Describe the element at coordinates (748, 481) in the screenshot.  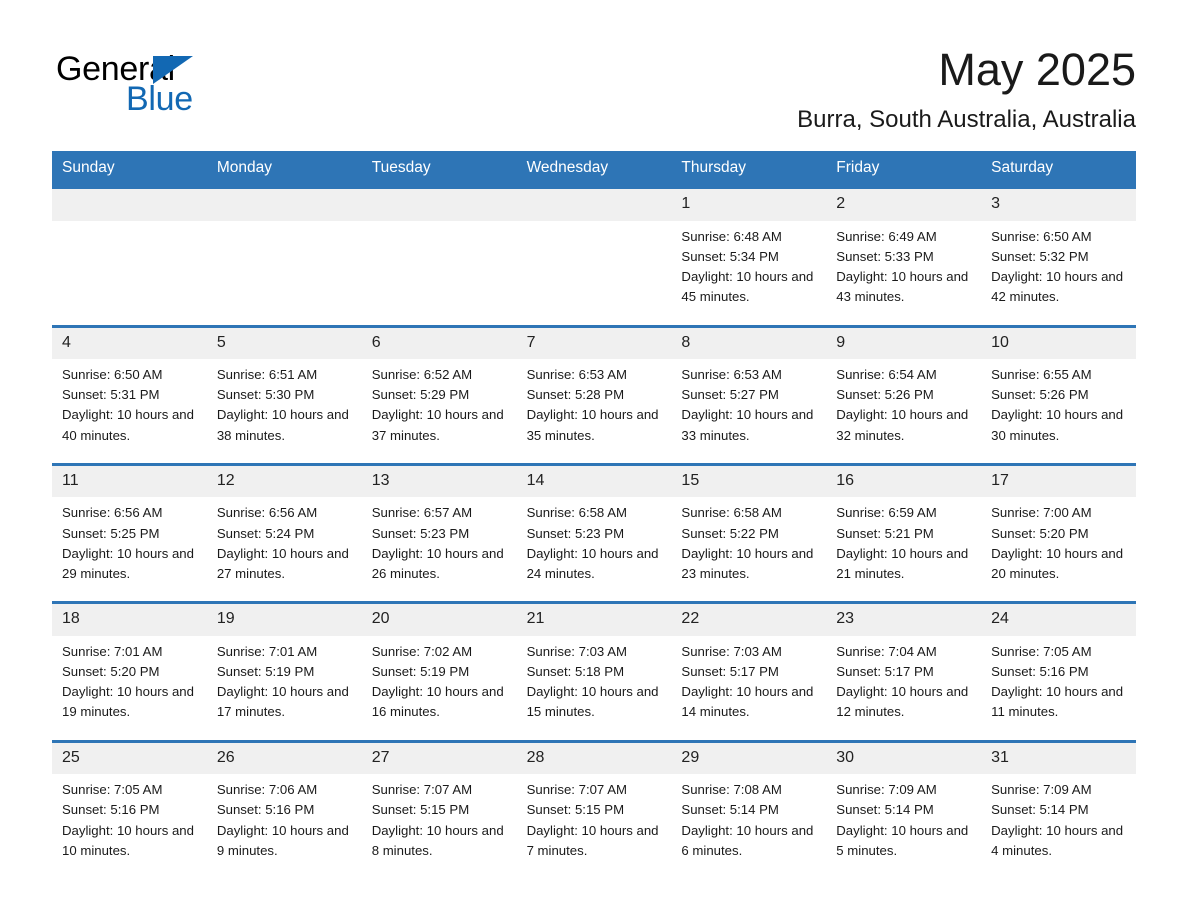
I see `day-number: 15` at that location.